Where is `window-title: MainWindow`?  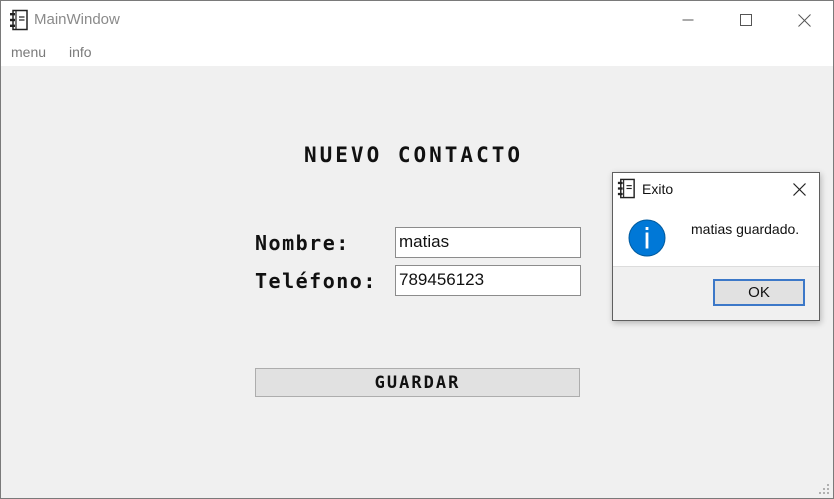
window-title: MainWindow is located at coordinates (77, 19).